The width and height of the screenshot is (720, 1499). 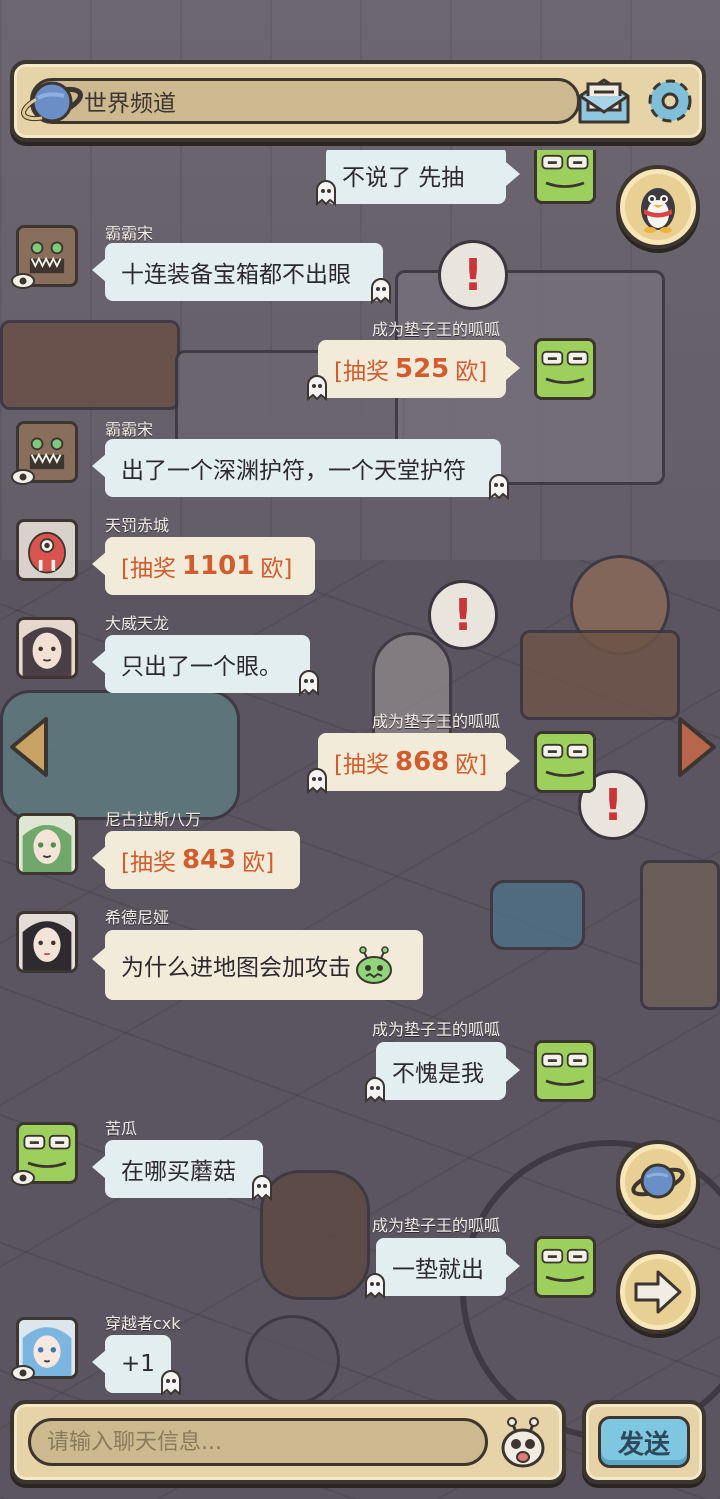 I want to click on lottery-bubble: [抽奖 868 欧], so click(x=412, y=762).